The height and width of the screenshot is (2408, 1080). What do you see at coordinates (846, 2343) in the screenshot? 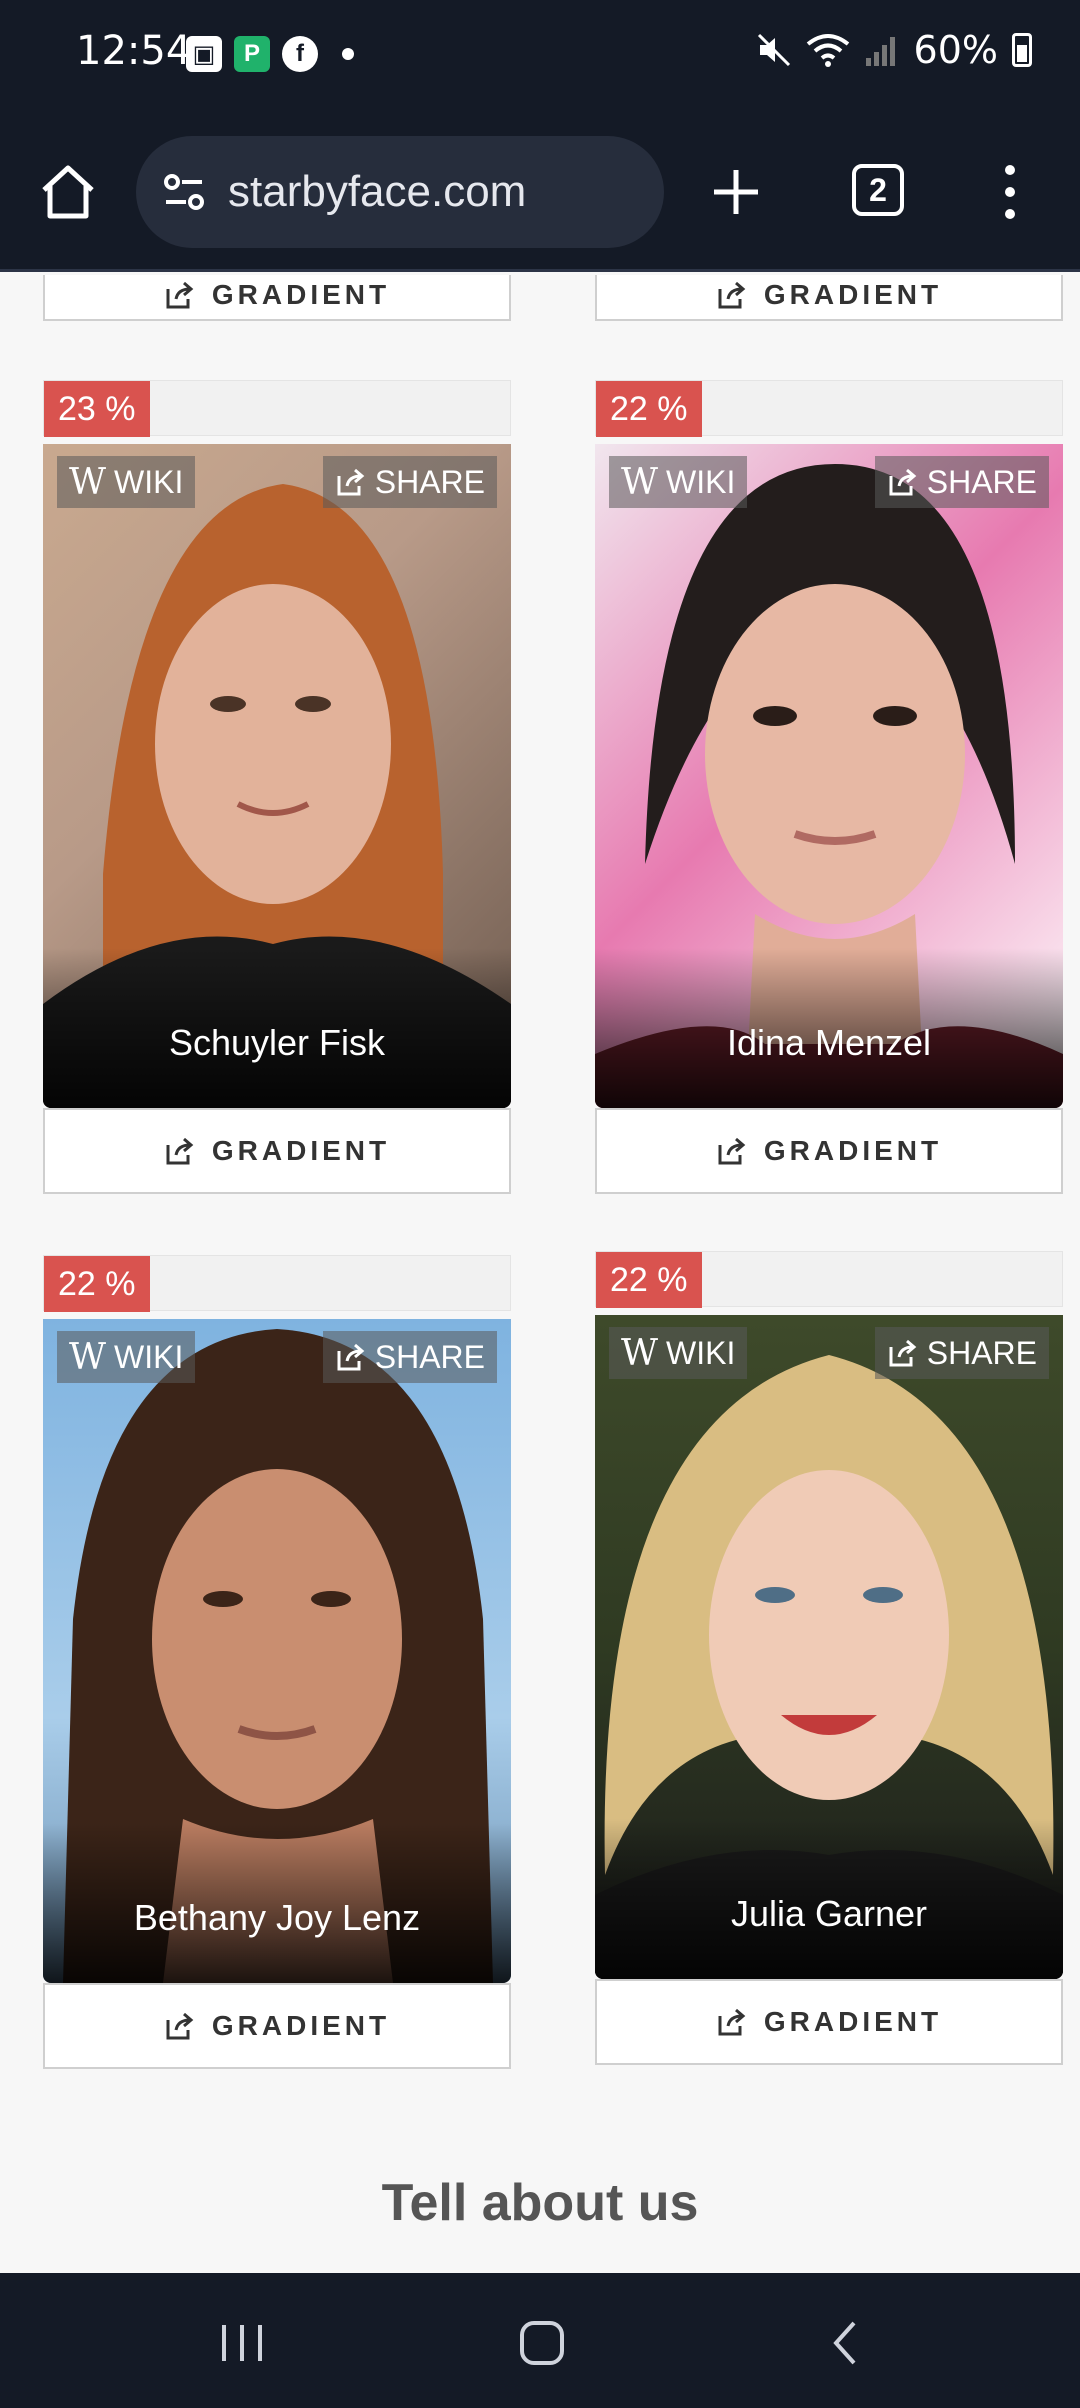
I see `back-nav-icon` at bounding box center [846, 2343].